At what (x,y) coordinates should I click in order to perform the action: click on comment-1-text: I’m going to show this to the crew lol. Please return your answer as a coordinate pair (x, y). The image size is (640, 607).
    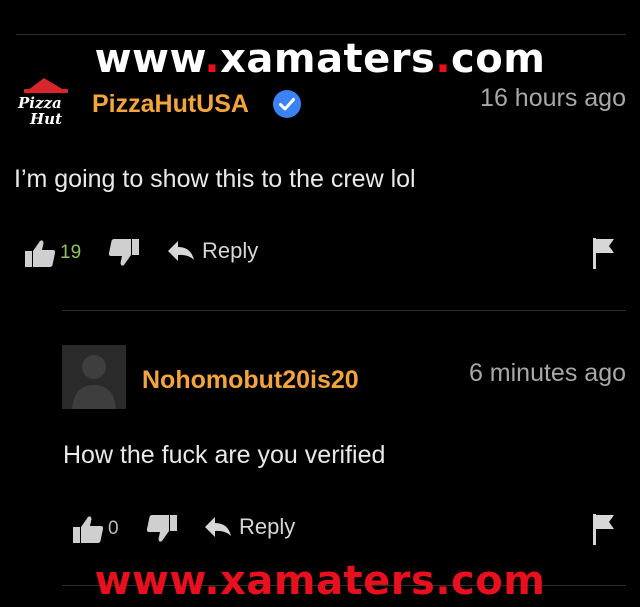
    Looking at the image, I should click on (215, 179).